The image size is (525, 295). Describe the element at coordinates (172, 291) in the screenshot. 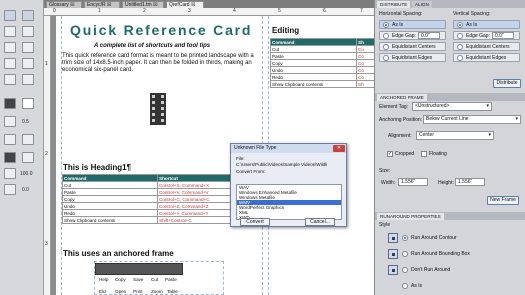

I see `toolbar-label: Table` at that location.